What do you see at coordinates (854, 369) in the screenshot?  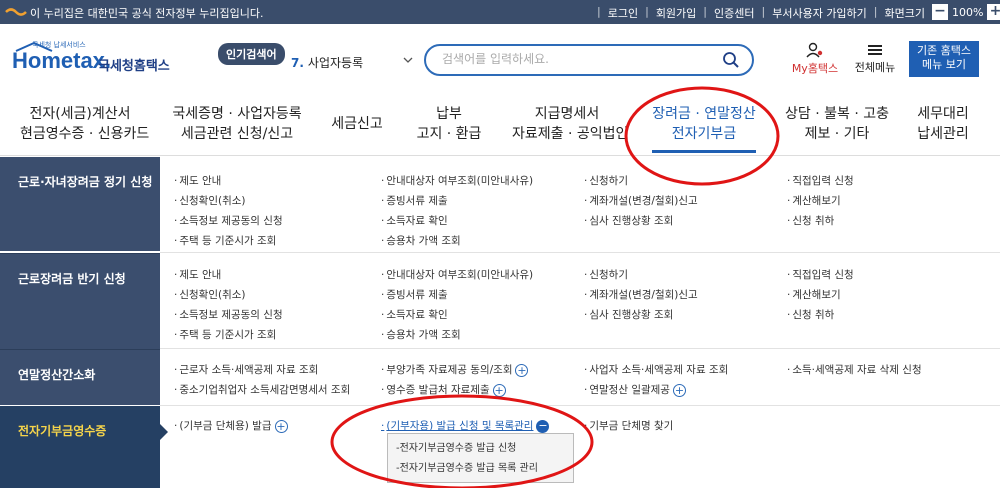 I see `menu-link: 소득·세액공제 자료 삭제 신청` at bounding box center [854, 369].